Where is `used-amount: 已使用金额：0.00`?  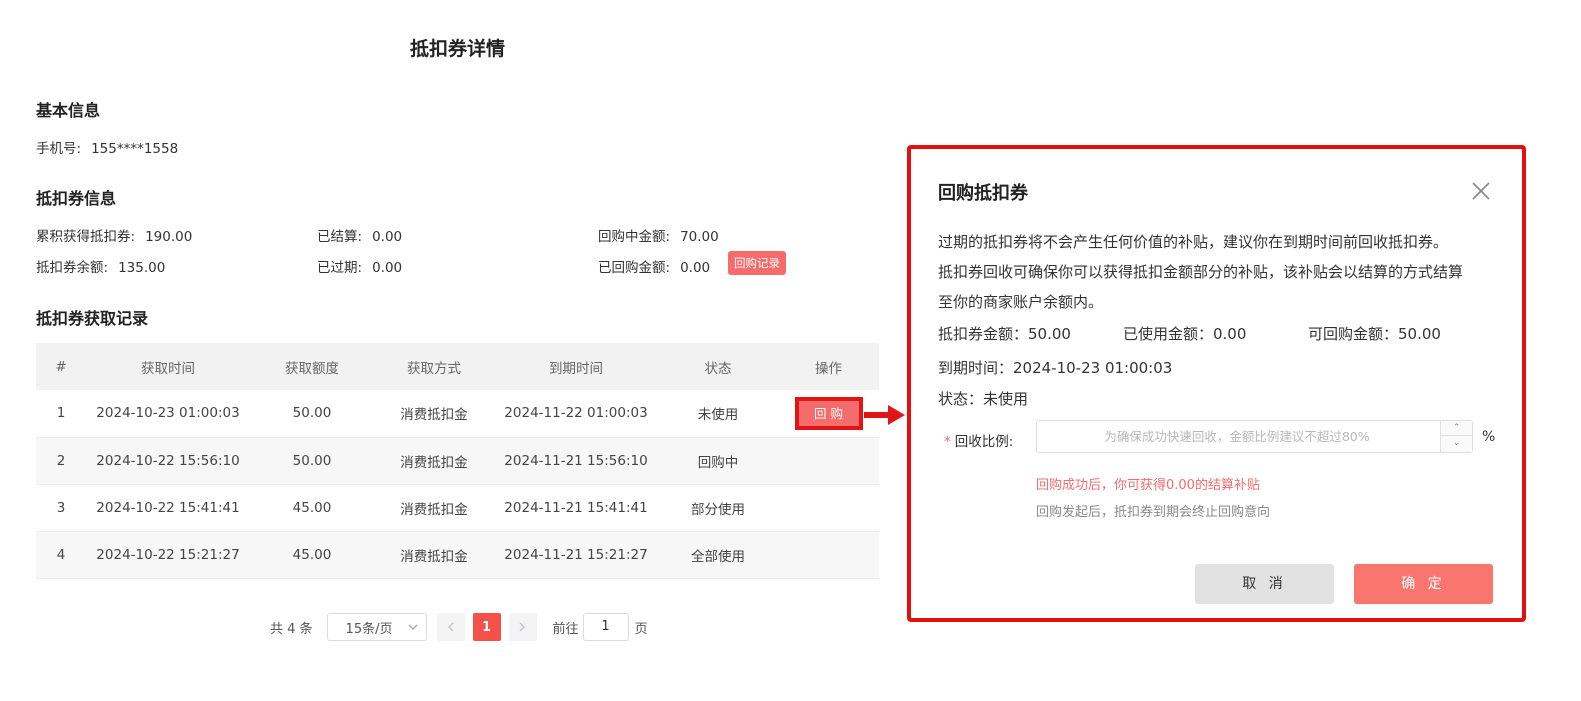
used-amount: 已使用金额：0.00 is located at coordinates (1185, 334).